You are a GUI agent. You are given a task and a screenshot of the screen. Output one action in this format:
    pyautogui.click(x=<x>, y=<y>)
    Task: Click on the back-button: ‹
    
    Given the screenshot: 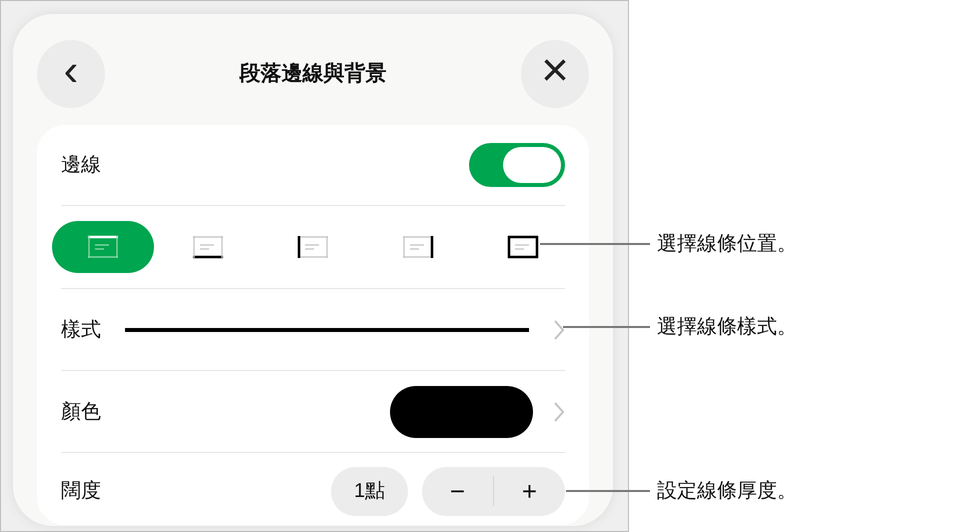 What is the action you would take?
    pyautogui.click(x=71, y=74)
    